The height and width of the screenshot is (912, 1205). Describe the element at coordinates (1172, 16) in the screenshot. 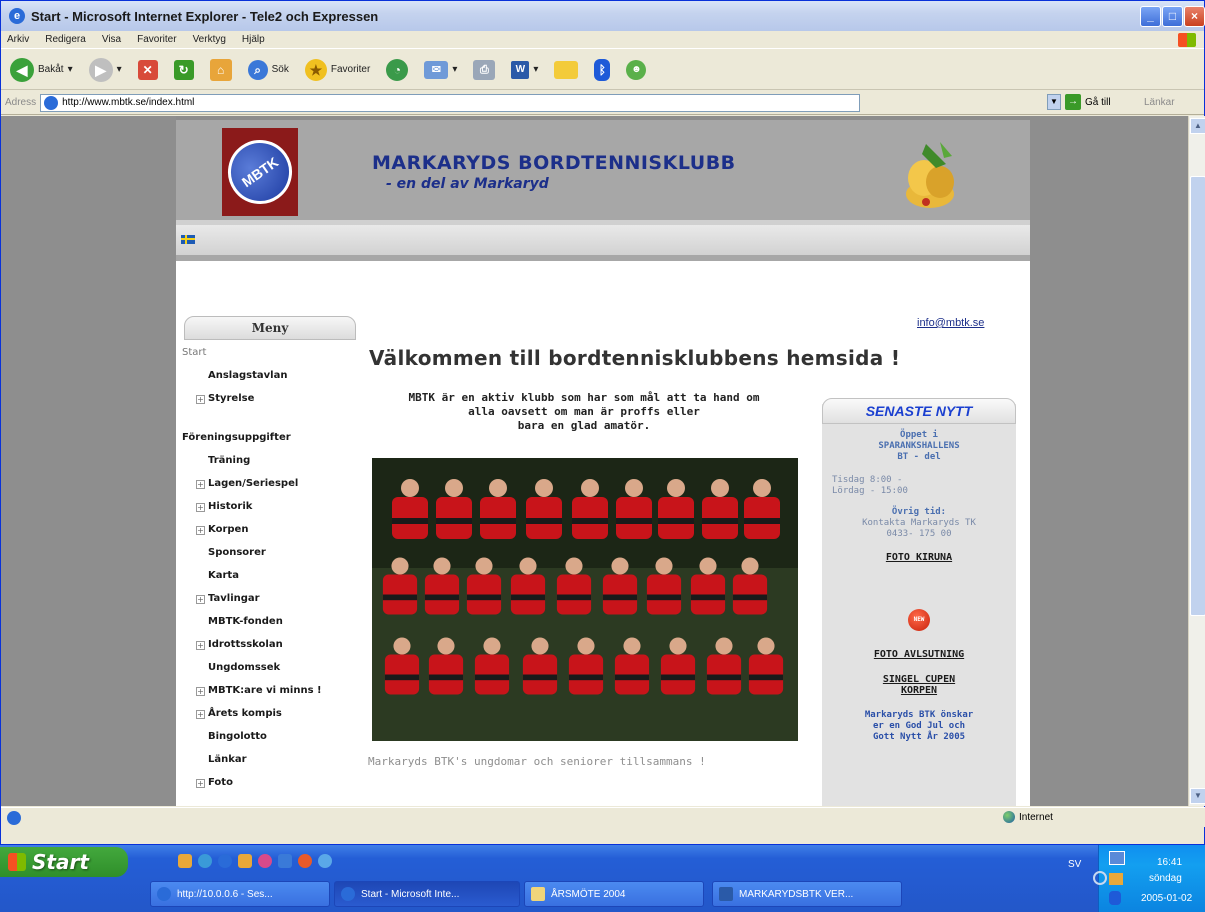

I see `maximize-icon: □` at that location.